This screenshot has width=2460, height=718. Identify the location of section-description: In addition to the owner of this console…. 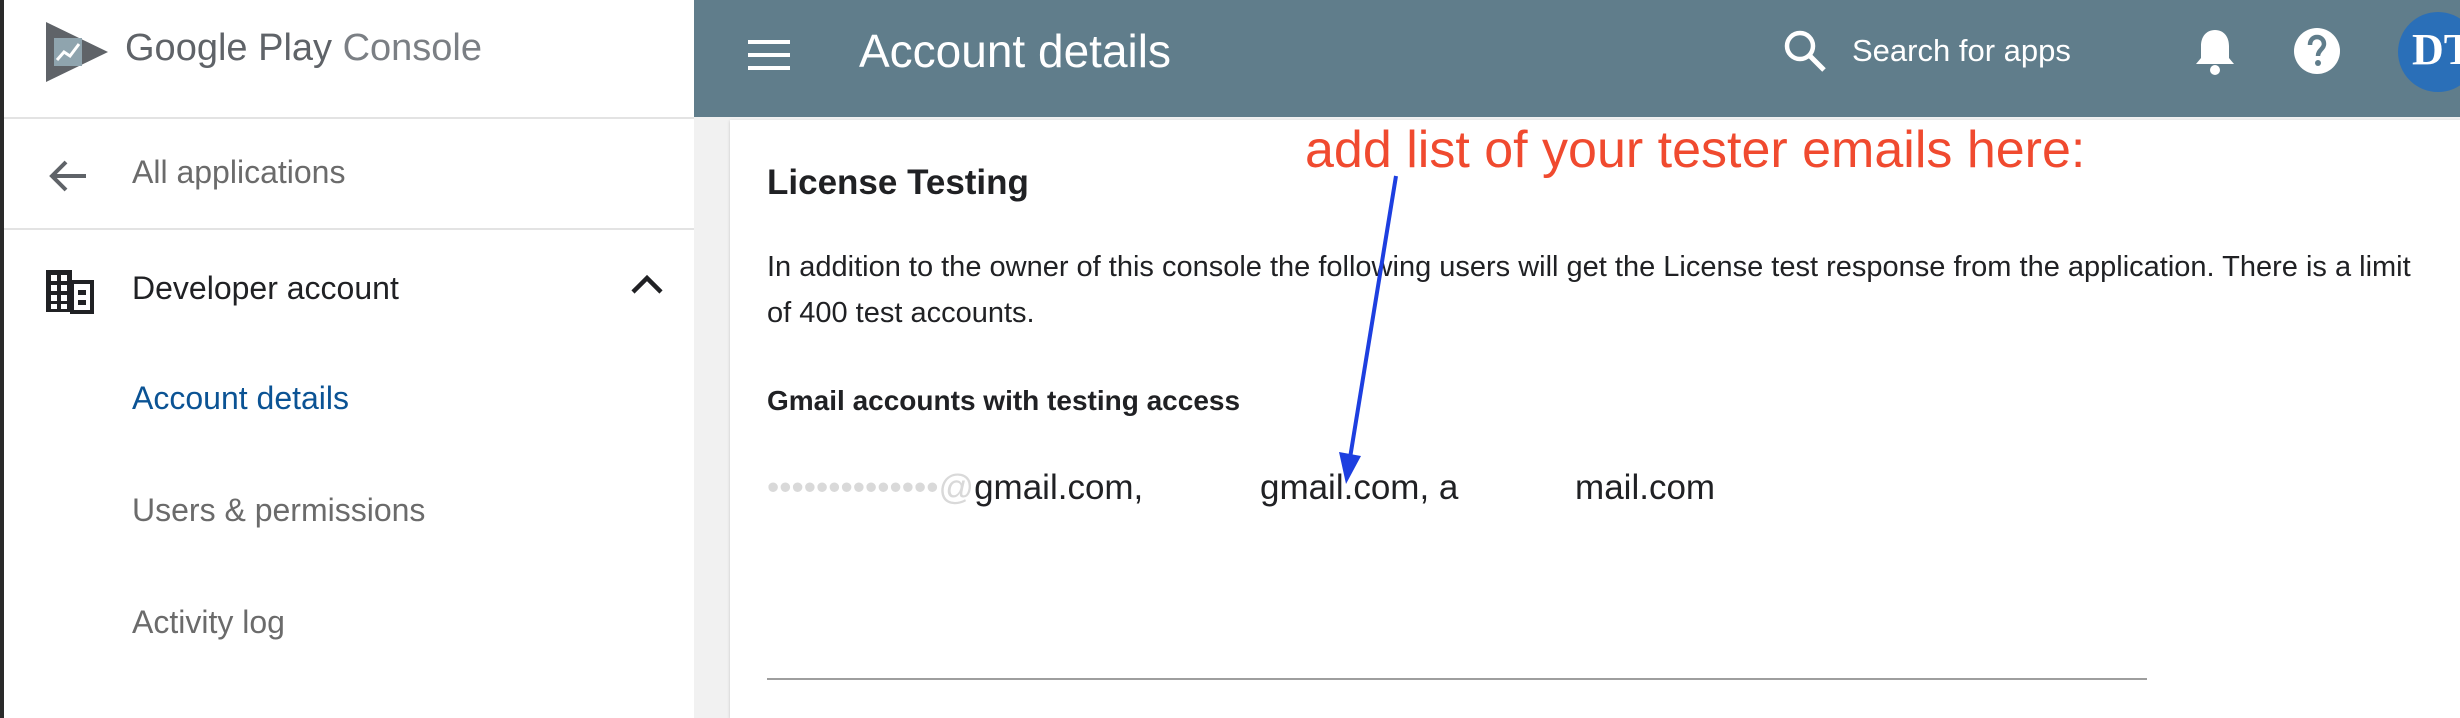
(1589, 290).